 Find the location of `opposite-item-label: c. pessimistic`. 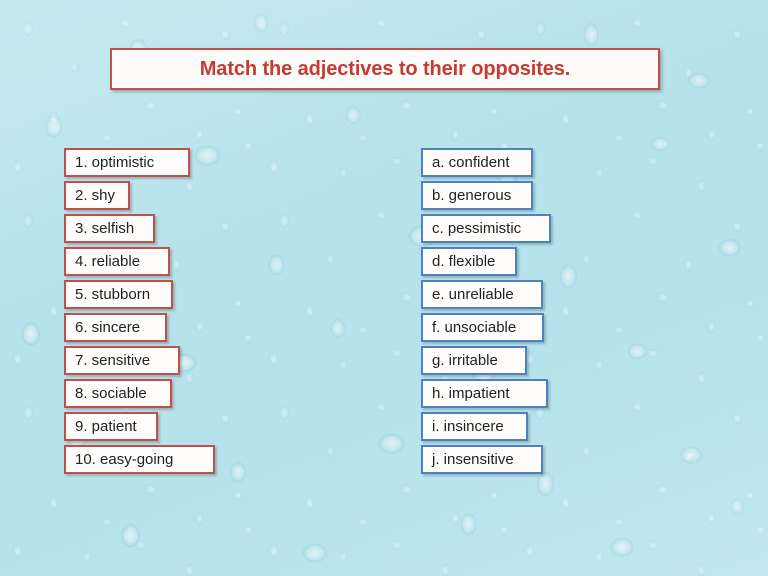

opposite-item-label: c. pessimistic is located at coordinates (477, 228).